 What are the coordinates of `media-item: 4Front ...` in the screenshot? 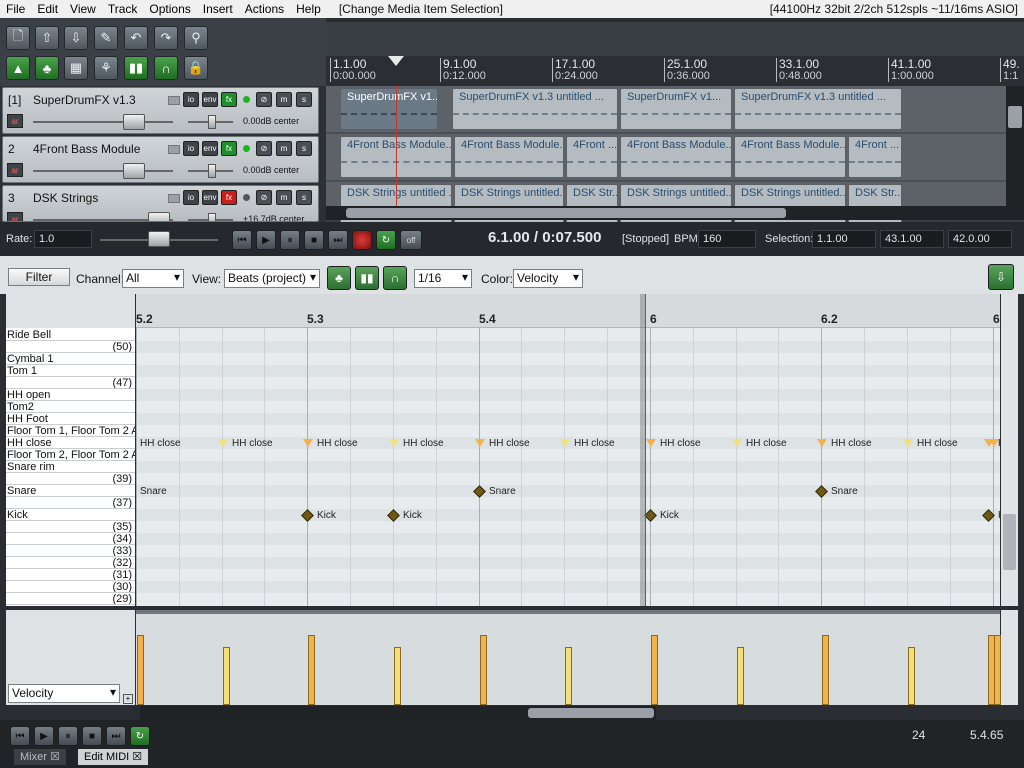 It's located at (875, 157).